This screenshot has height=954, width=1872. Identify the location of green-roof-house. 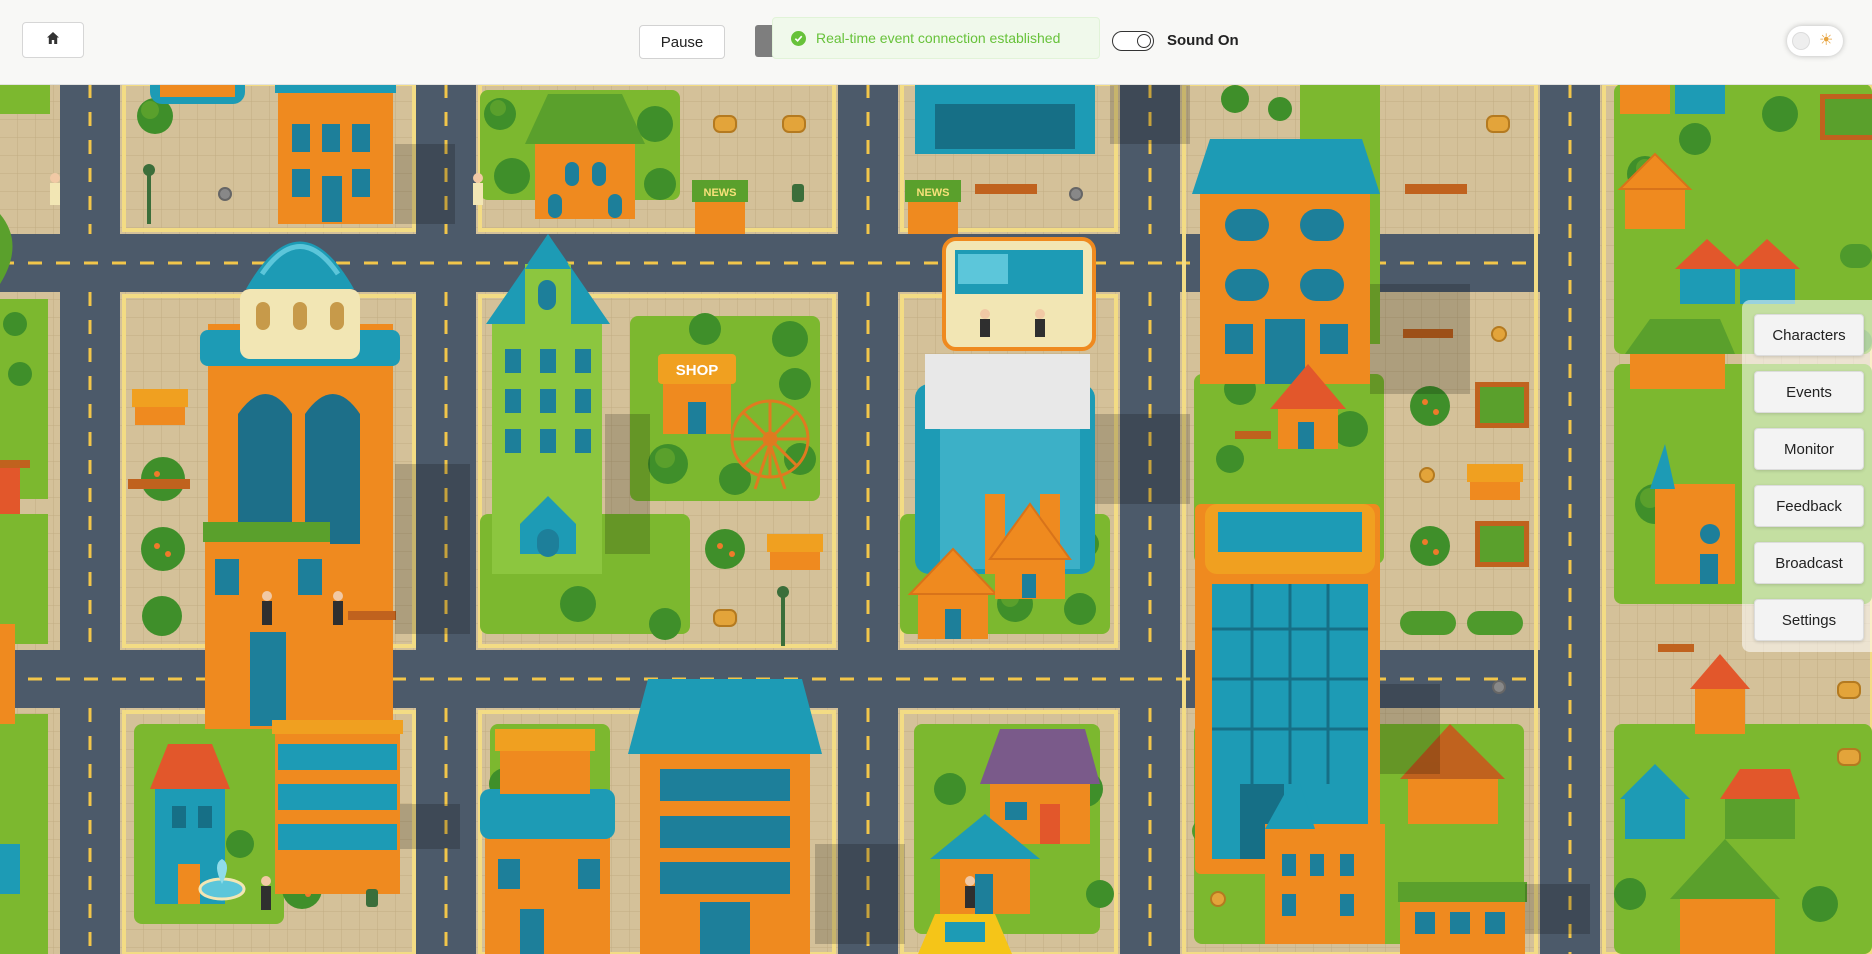
(585, 156).